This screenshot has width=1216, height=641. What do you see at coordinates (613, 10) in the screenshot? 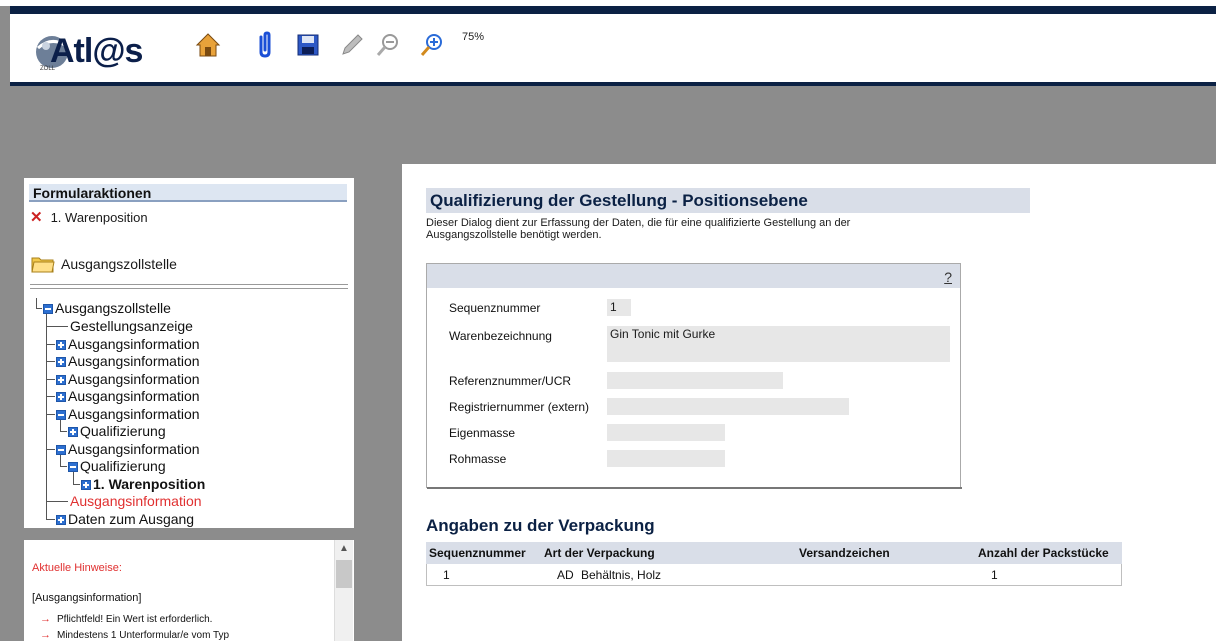
I see `top-bar` at bounding box center [613, 10].